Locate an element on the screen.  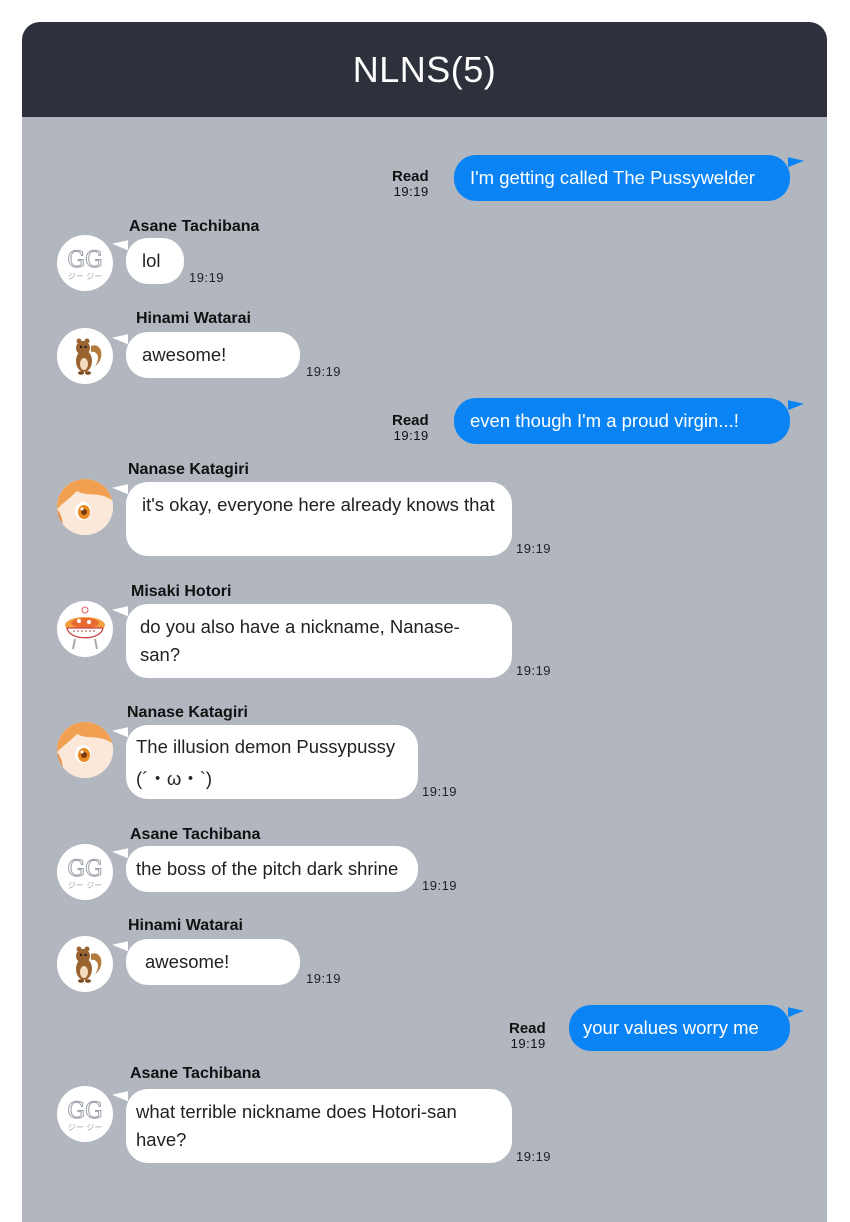
incoming-message-bubble: the boss of the pitch dark shrine is located at coordinates (272, 869).